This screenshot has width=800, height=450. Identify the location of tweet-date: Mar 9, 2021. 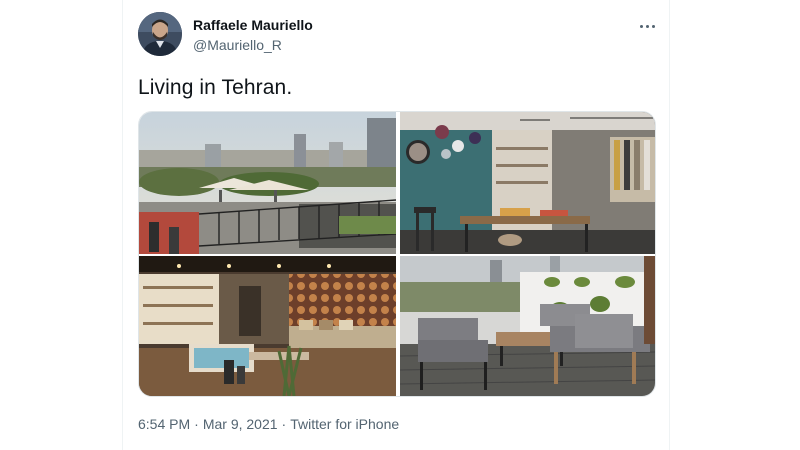
(240, 424).